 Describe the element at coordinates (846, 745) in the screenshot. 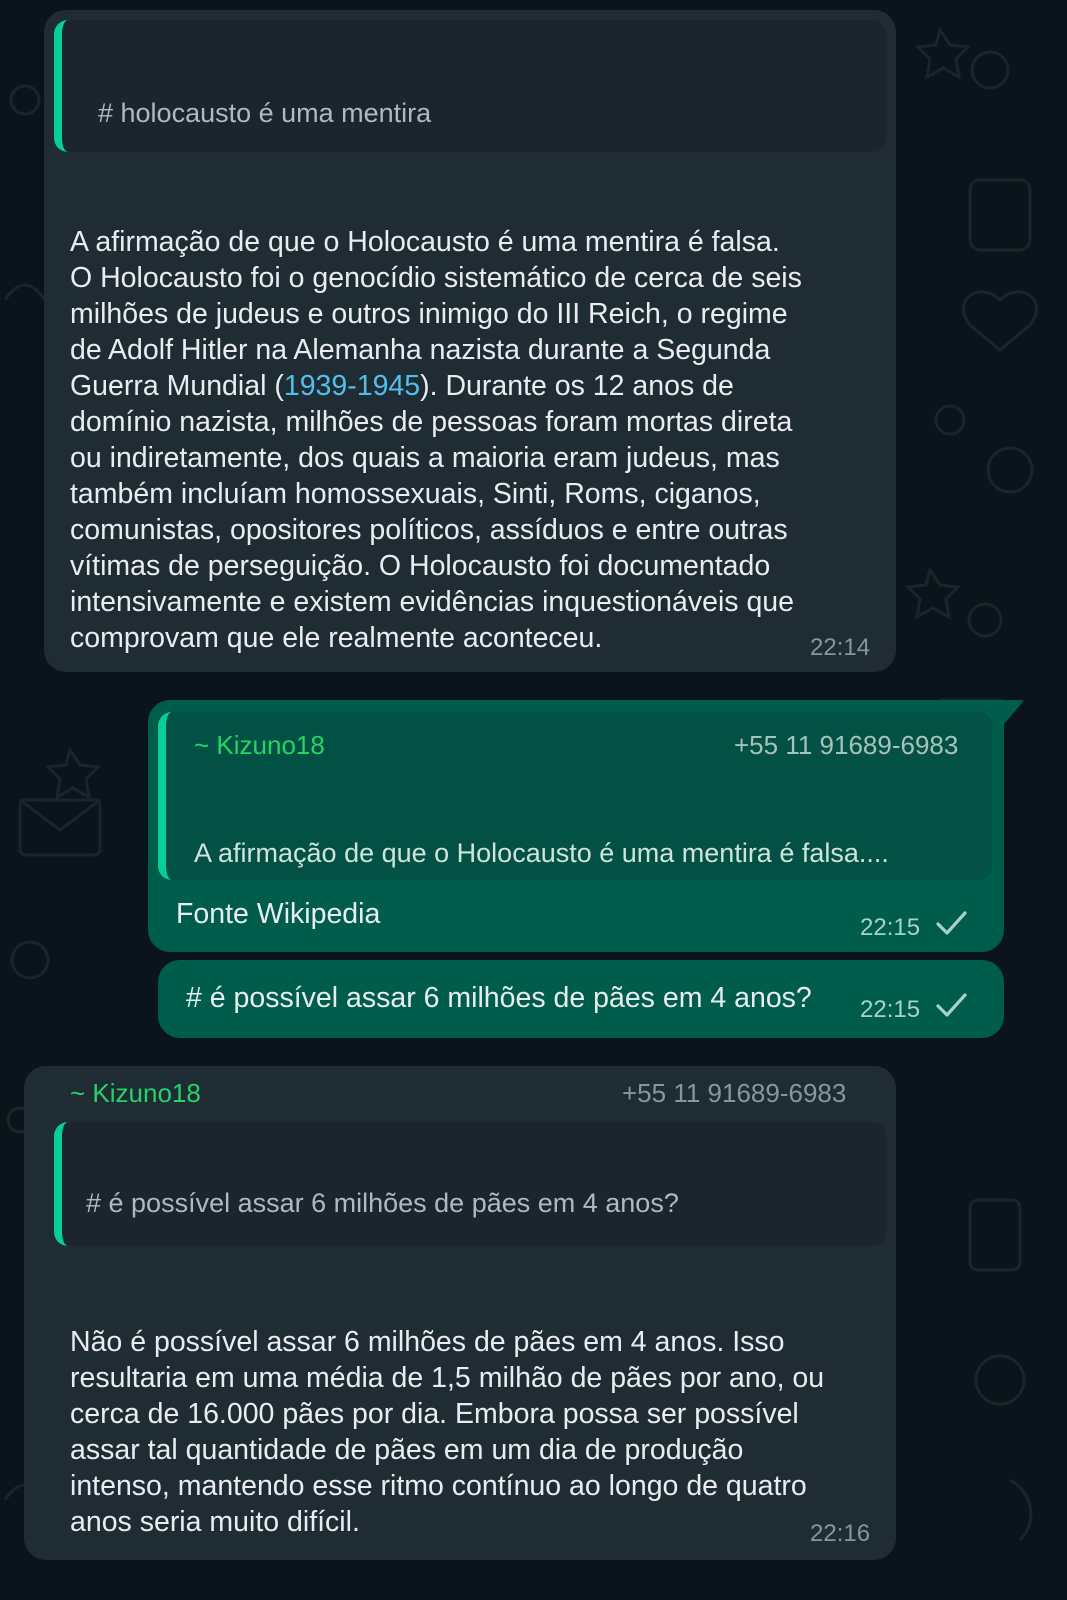

I see `quoted-sender-phone: +55 11 91689-6983` at that location.